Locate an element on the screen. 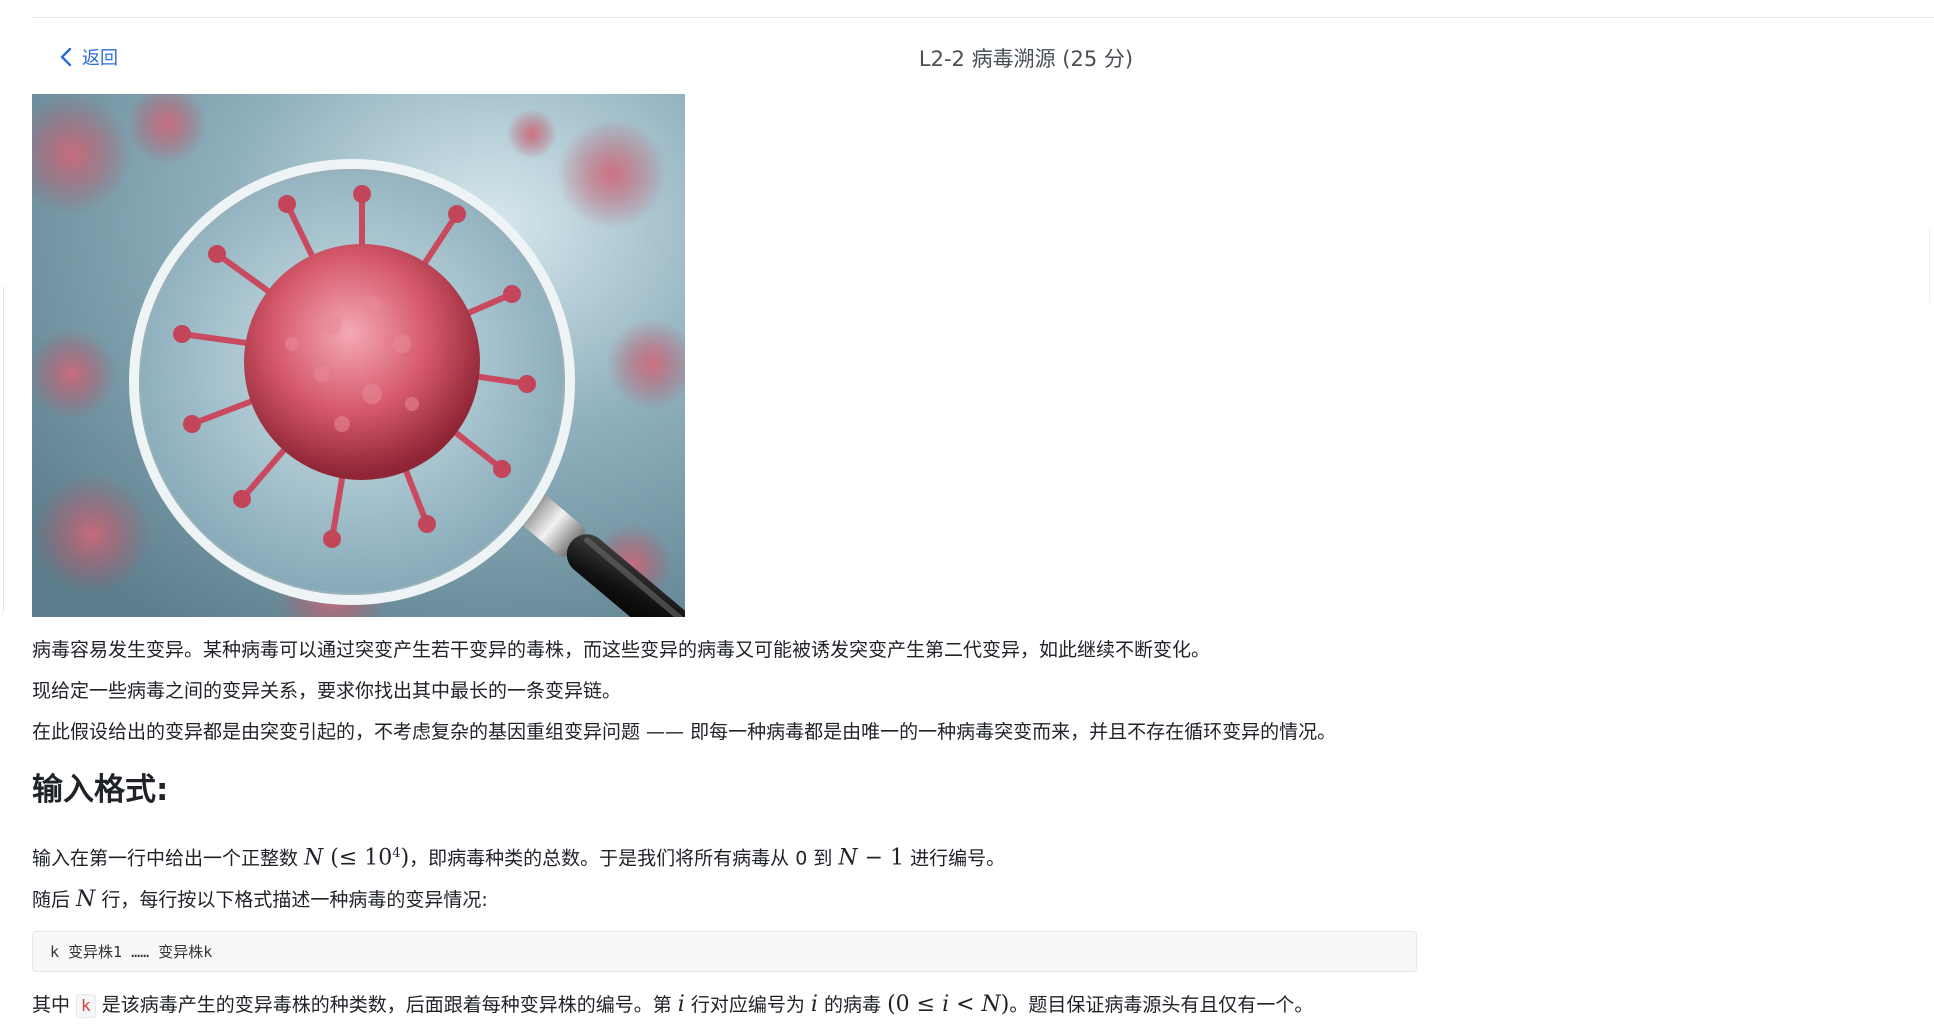 This screenshot has height=1026, width=1934. problem-title: L2-2 病毒溯源 (25 分) is located at coordinates (1026, 59).